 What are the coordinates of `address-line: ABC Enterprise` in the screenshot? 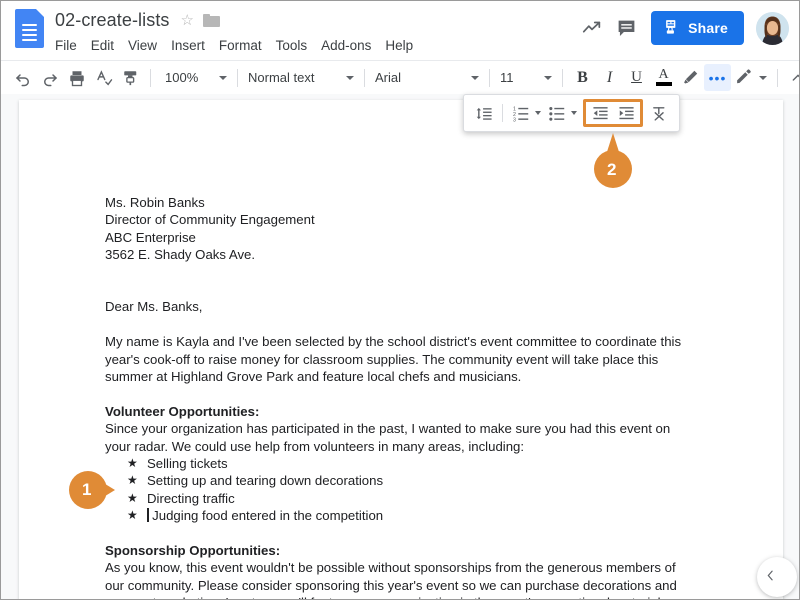 It's located at (150, 237).